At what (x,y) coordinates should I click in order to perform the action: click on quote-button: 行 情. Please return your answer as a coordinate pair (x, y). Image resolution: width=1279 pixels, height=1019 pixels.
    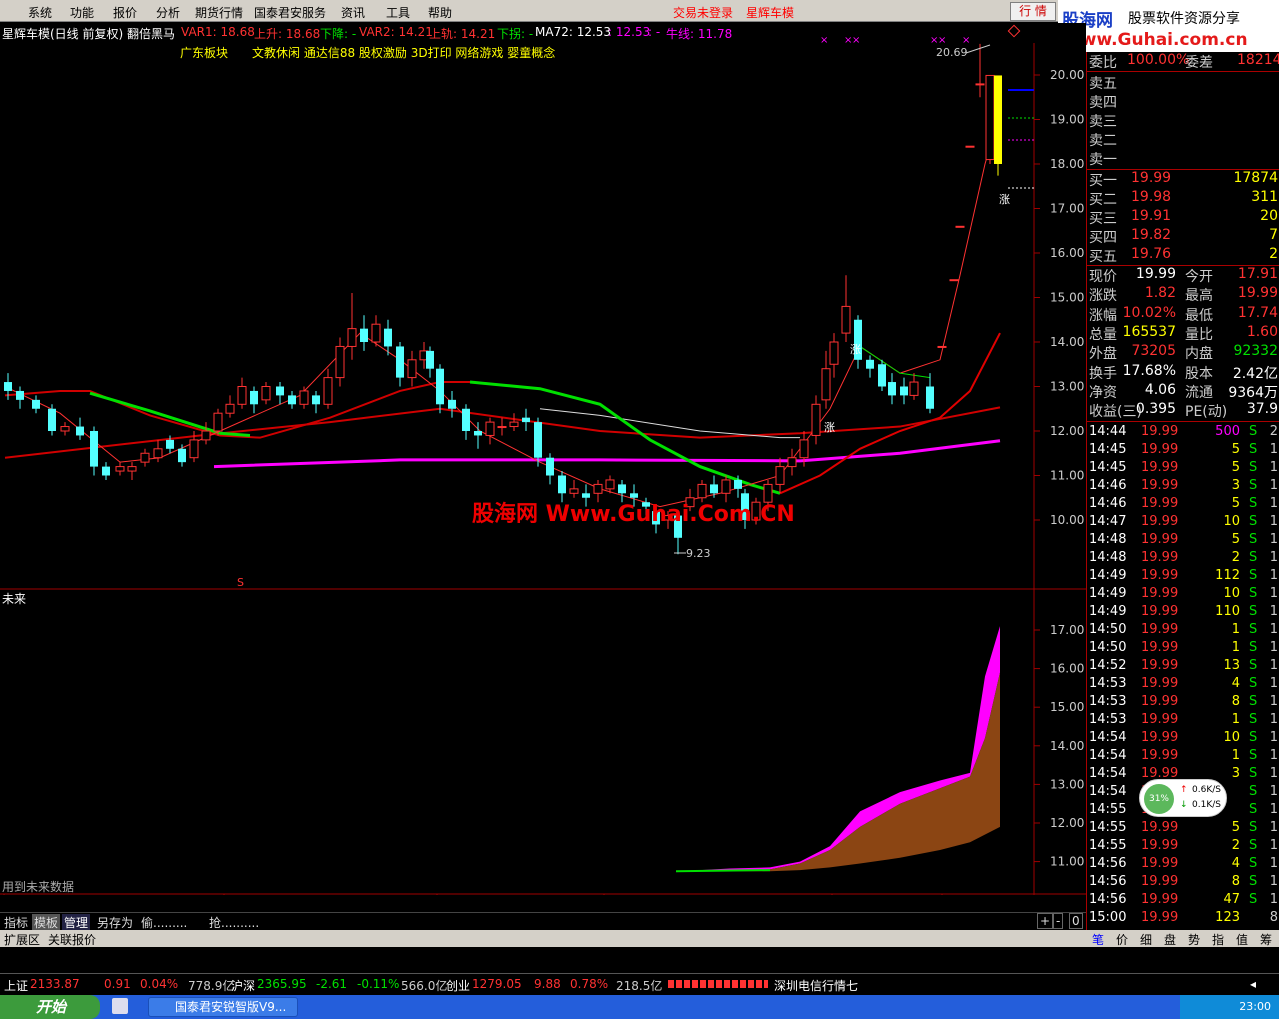
    Looking at the image, I should click on (1033, 11).